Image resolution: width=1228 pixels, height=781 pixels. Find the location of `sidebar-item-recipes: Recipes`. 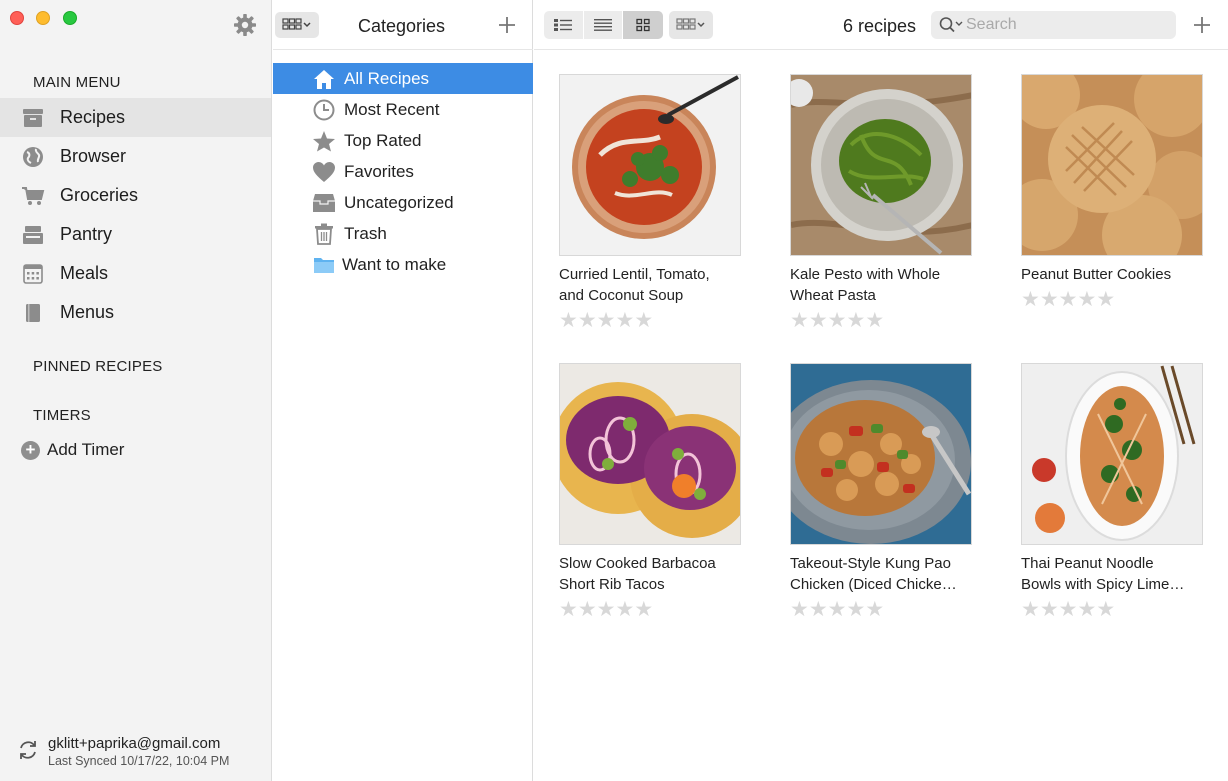

sidebar-item-recipes: Recipes is located at coordinates (135, 117).